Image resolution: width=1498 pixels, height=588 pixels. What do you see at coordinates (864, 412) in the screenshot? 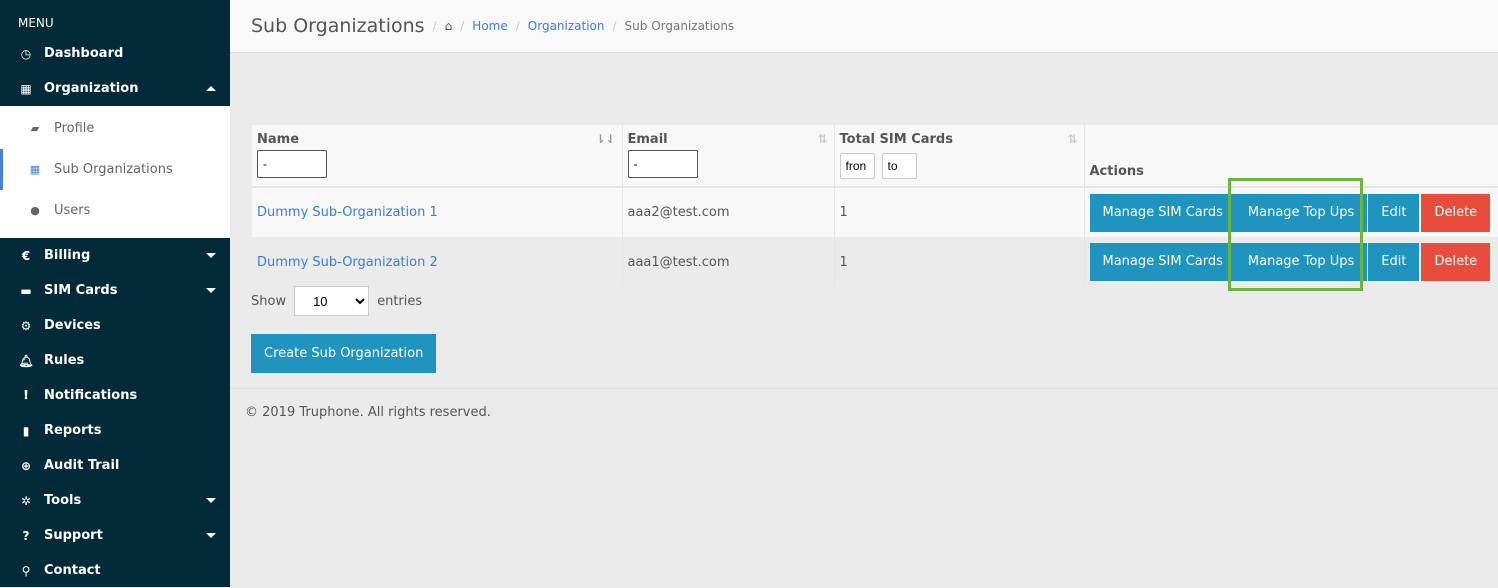
I see `footer: © 2019 Truphone. All rights reserved.` at bounding box center [864, 412].